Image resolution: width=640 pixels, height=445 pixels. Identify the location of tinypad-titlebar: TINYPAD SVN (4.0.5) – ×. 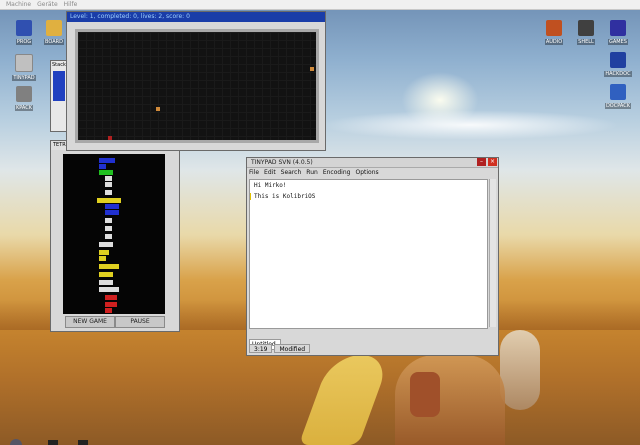
(372, 163).